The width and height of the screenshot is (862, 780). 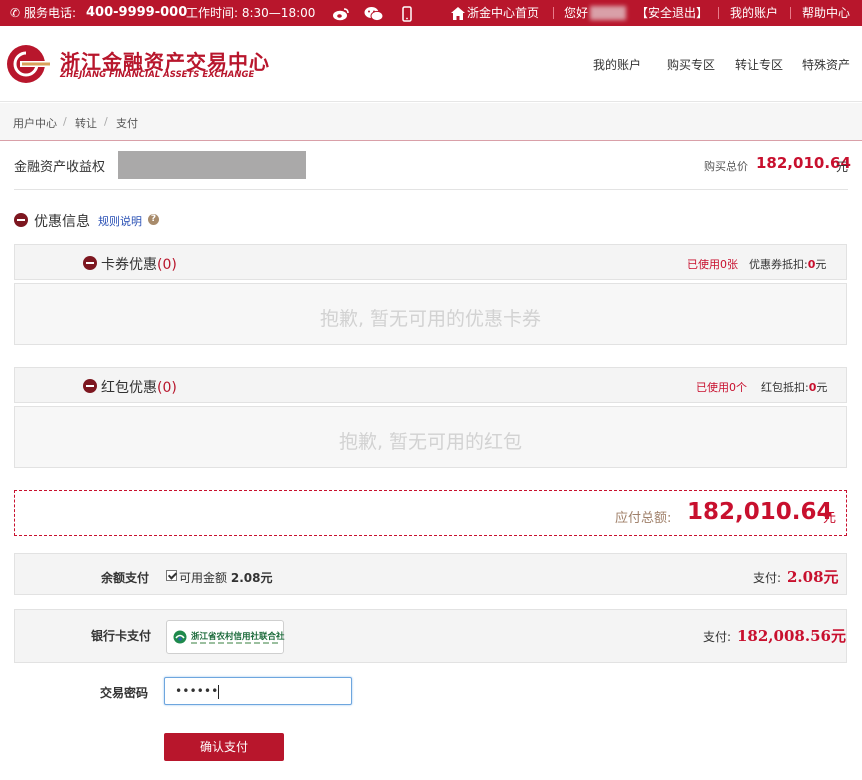 What do you see at coordinates (717, 637) in the screenshot?
I see `bank-pay-label: 支付:` at bounding box center [717, 637].